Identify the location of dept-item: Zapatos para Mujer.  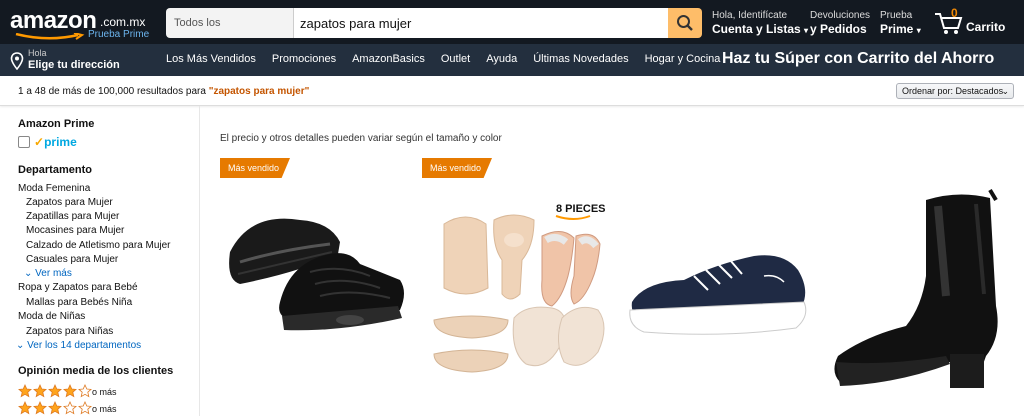
(69, 202).